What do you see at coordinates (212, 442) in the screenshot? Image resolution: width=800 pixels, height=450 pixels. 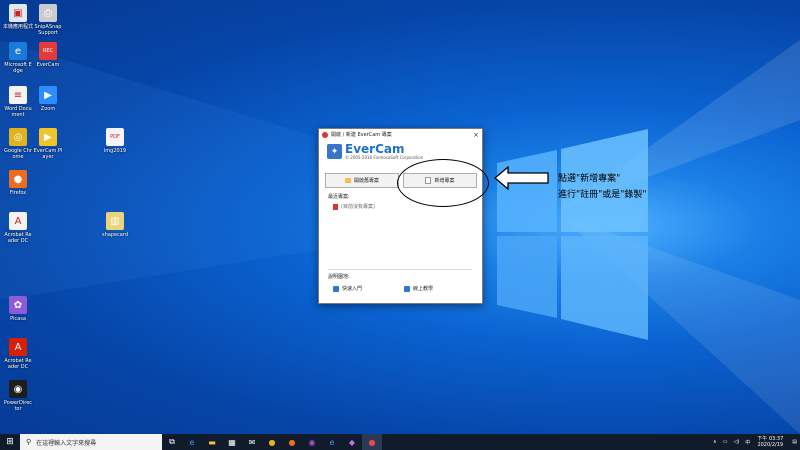 I see `file-explorer-icon: ▬` at bounding box center [212, 442].